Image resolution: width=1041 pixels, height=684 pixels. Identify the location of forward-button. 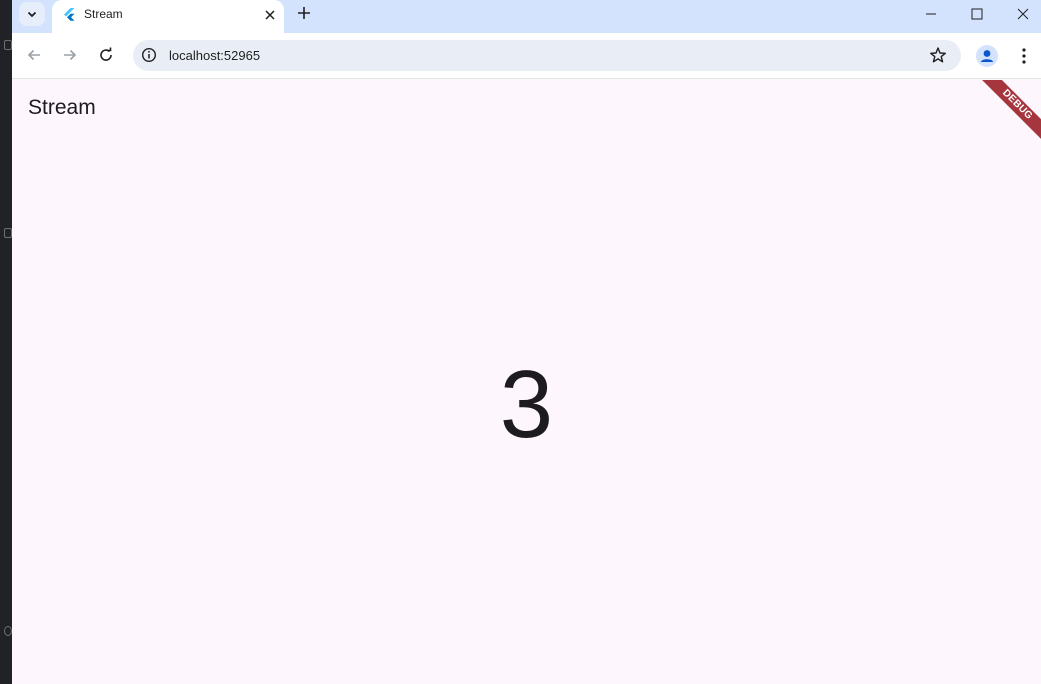
(70, 55).